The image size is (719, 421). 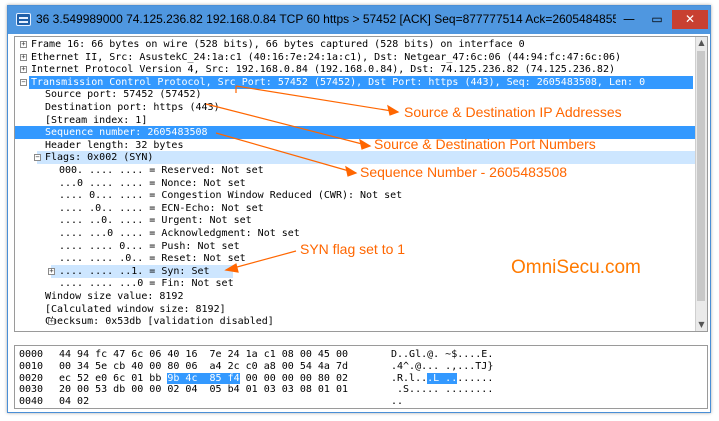 I want to click on port-arrow-head-icon, so click(x=365, y=144).